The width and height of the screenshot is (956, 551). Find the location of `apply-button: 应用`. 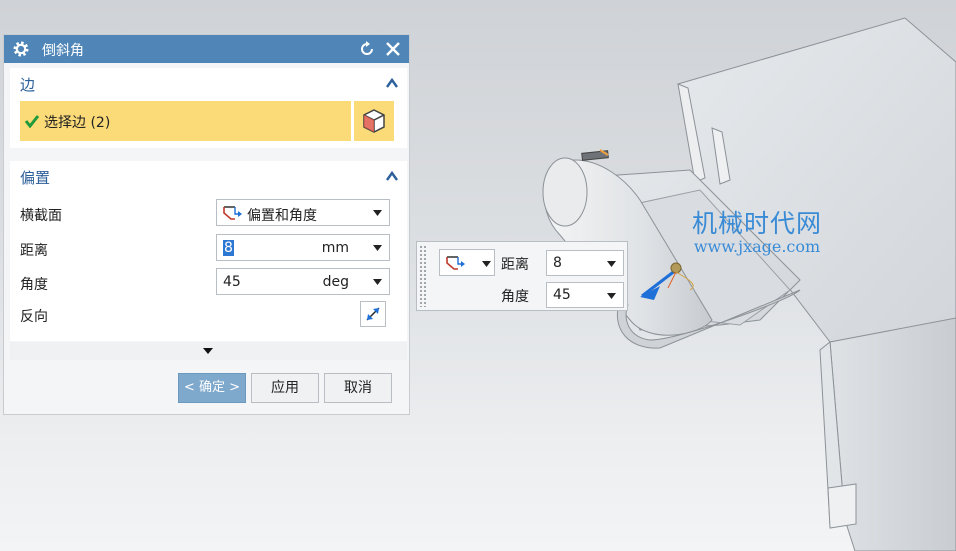

apply-button: 应用 is located at coordinates (285, 388).